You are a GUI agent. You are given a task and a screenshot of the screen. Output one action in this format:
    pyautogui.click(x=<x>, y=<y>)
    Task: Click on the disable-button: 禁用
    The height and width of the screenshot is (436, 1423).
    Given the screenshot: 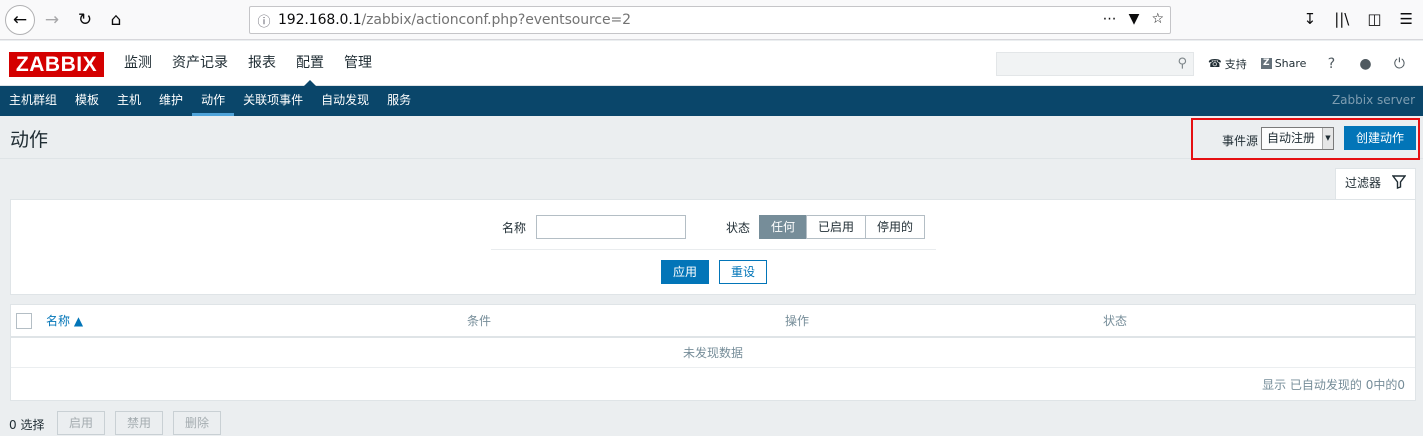 What is the action you would take?
    pyautogui.click(x=139, y=423)
    